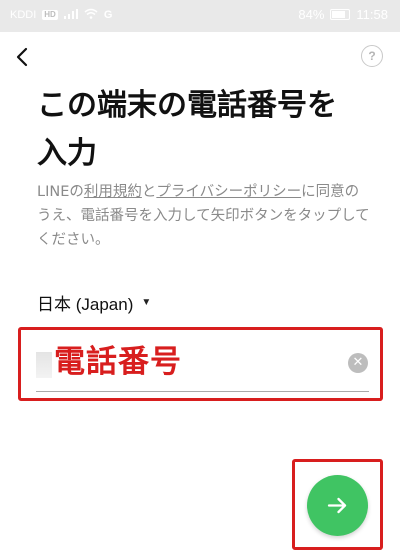  I want to click on page-title: この端末の電話番号を 入力, so click(207, 130).